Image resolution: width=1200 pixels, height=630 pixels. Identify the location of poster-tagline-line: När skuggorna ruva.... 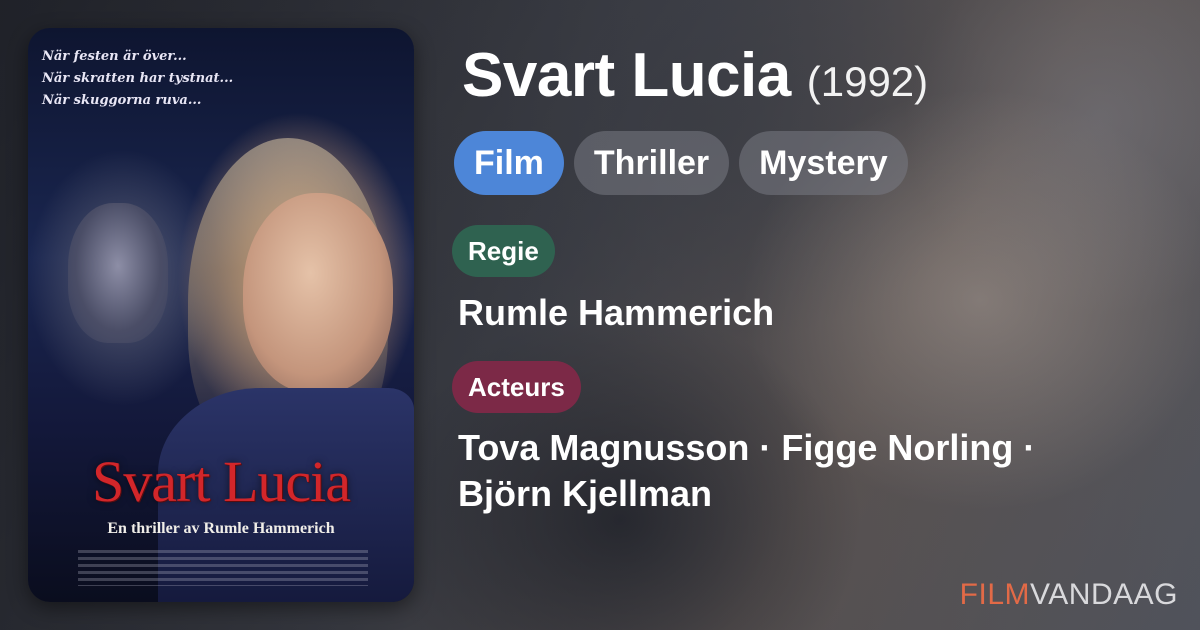
(122, 100).